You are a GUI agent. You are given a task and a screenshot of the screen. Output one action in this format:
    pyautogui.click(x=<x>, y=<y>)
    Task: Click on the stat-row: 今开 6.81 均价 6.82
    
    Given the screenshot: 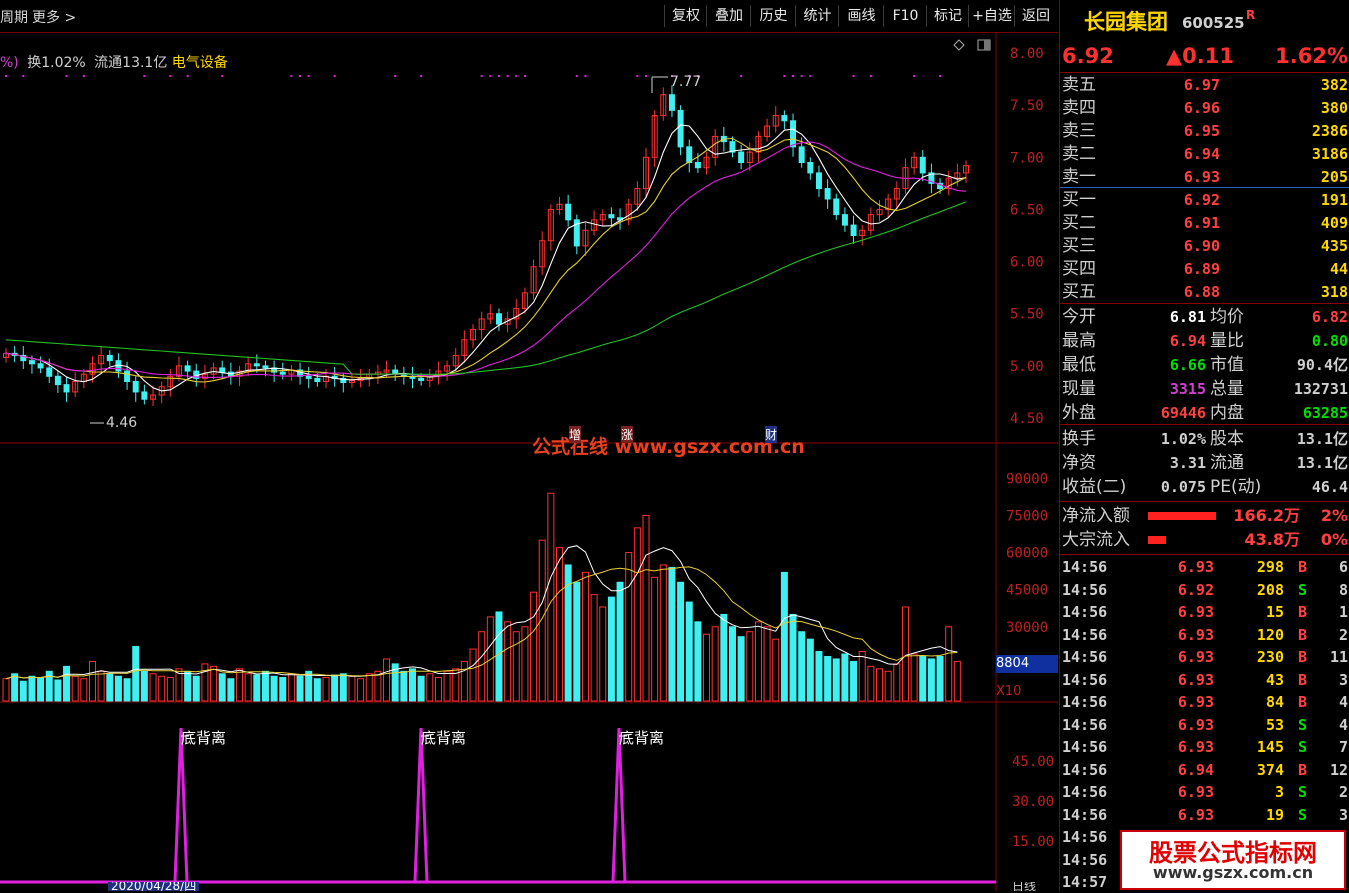 What is the action you would take?
    pyautogui.click(x=1204, y=317)
    